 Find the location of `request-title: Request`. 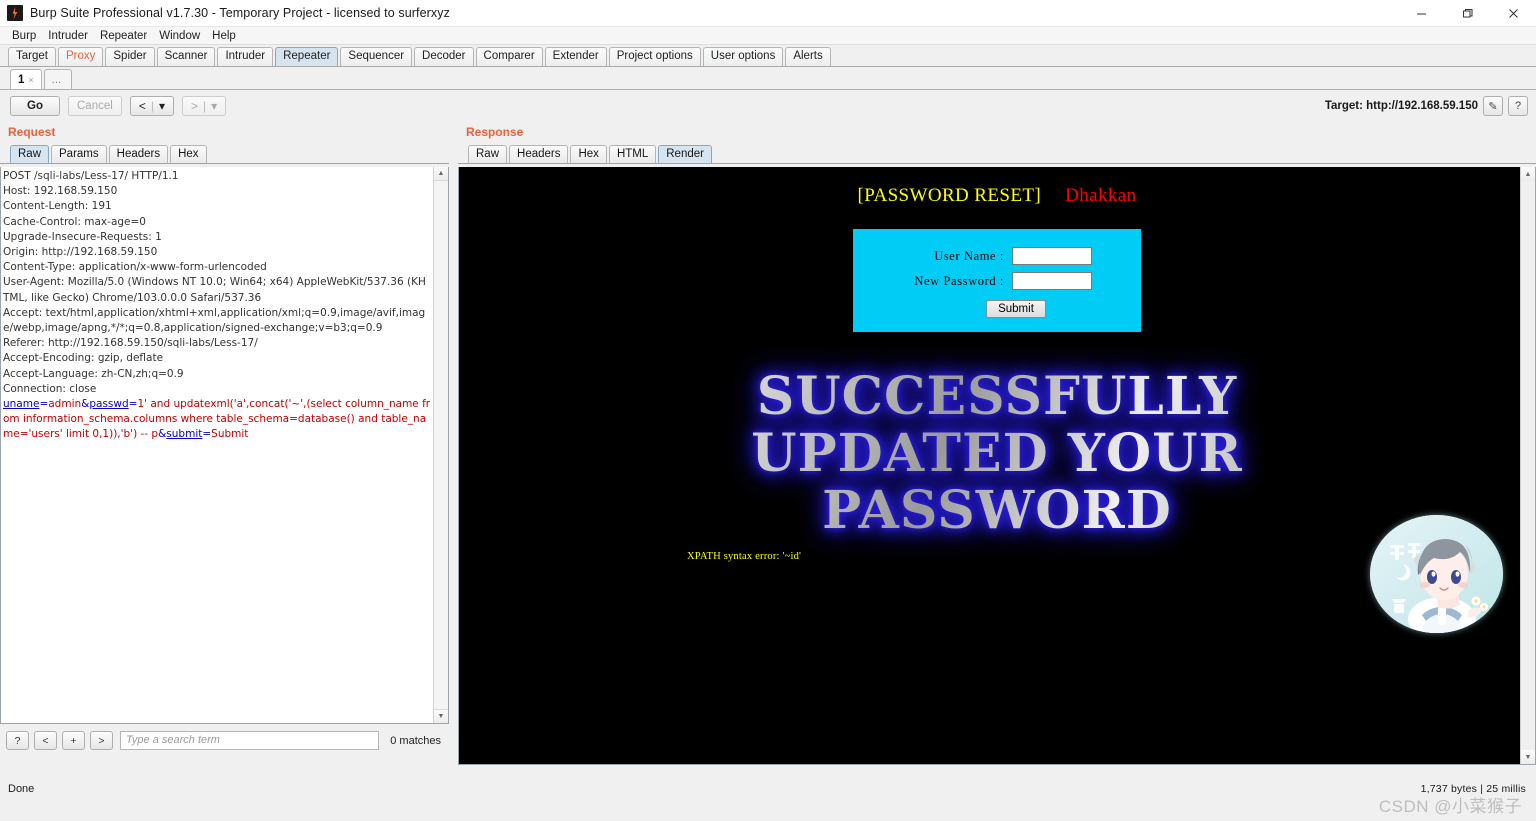

request-title: Request is located at coordinates (32, 132).